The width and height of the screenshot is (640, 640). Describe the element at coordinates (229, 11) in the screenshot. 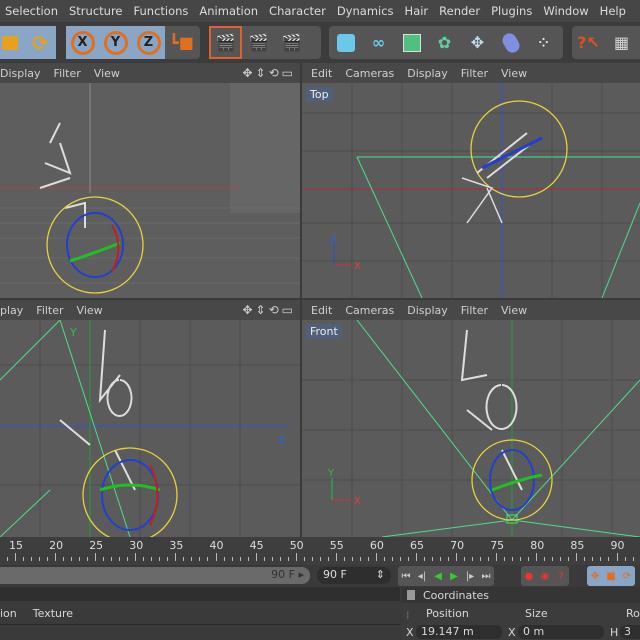

I see `menu-animation: Animation` at that location.